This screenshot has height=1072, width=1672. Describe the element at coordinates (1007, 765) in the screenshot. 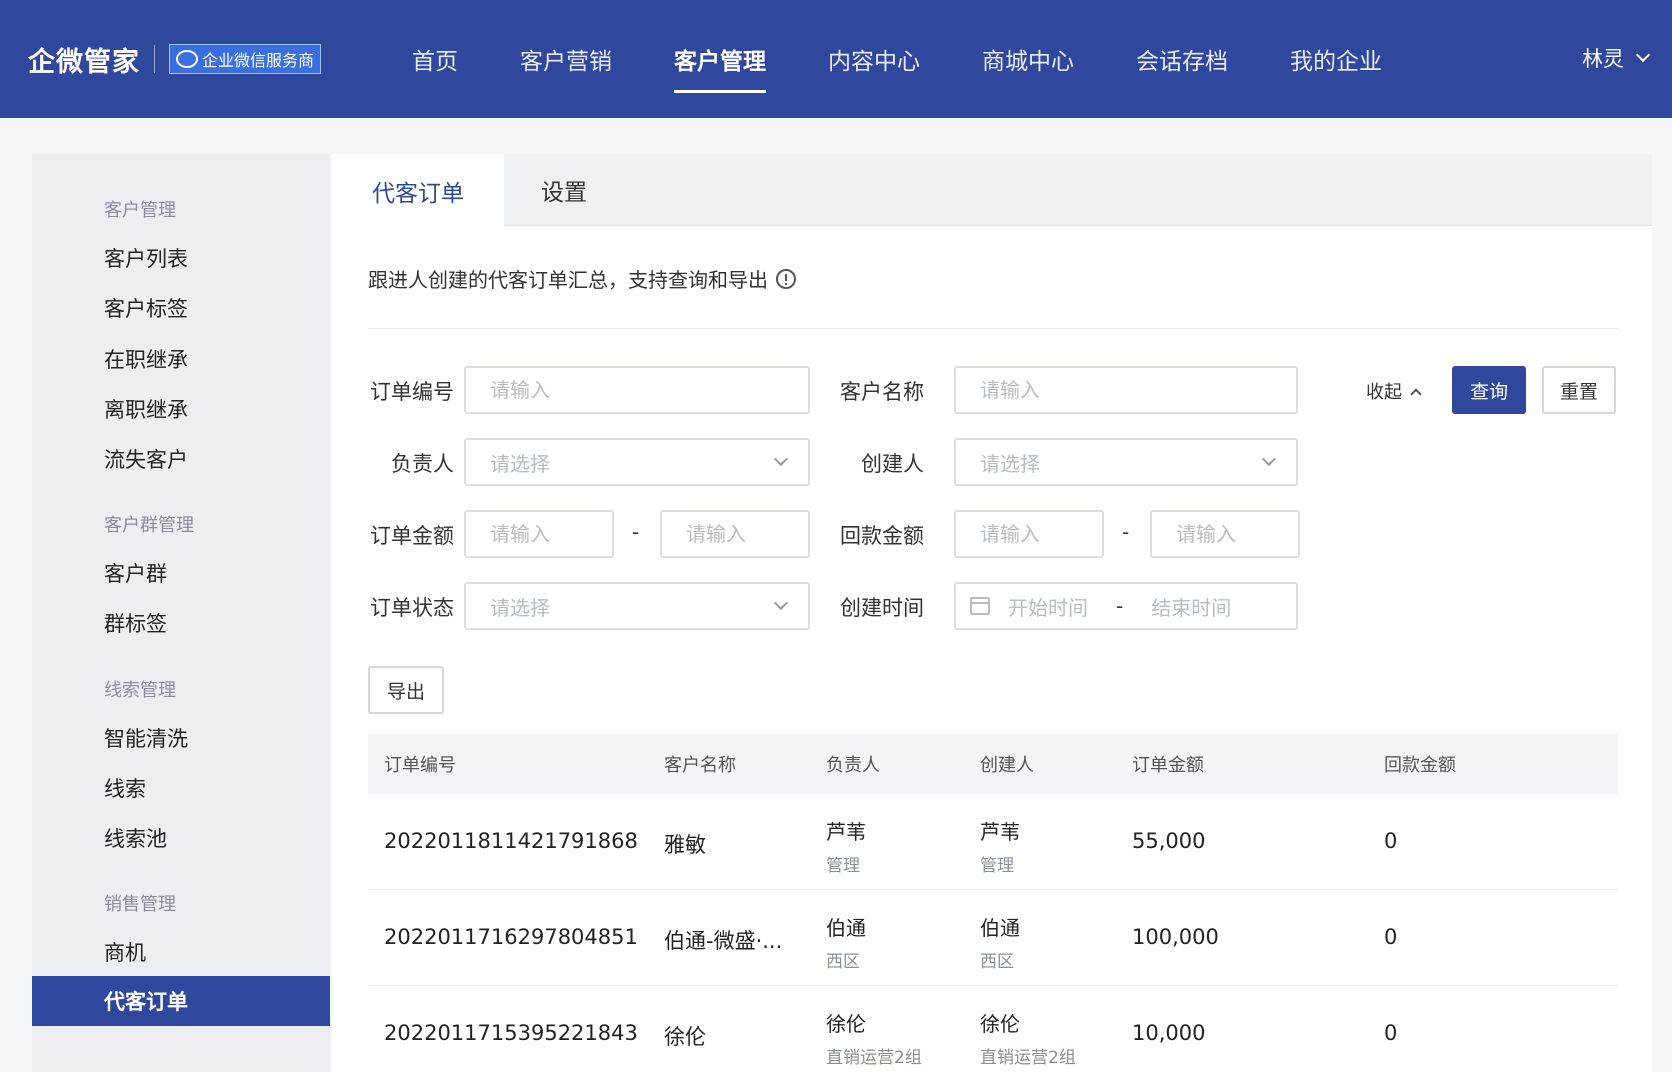

I see `col-creator: 创建人` at that location.